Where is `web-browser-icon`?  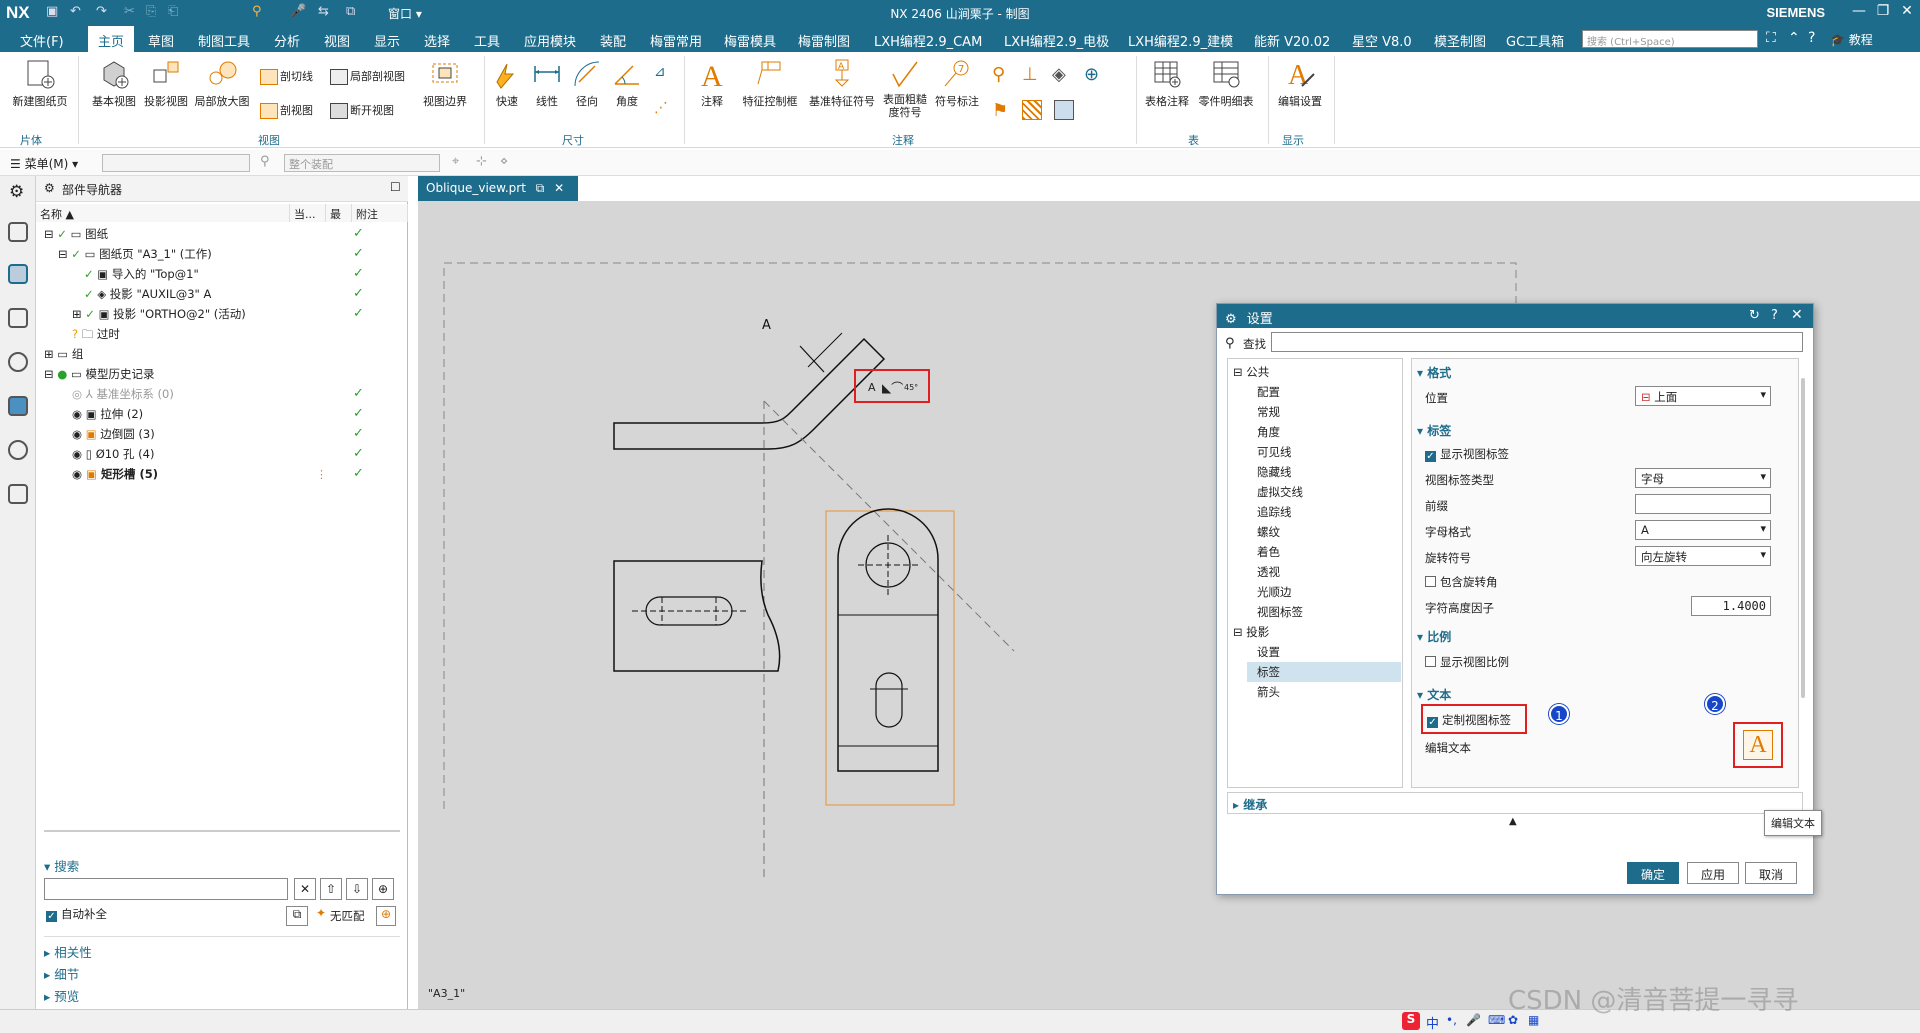 web-browser-icon is located at coordinates (18, 406).